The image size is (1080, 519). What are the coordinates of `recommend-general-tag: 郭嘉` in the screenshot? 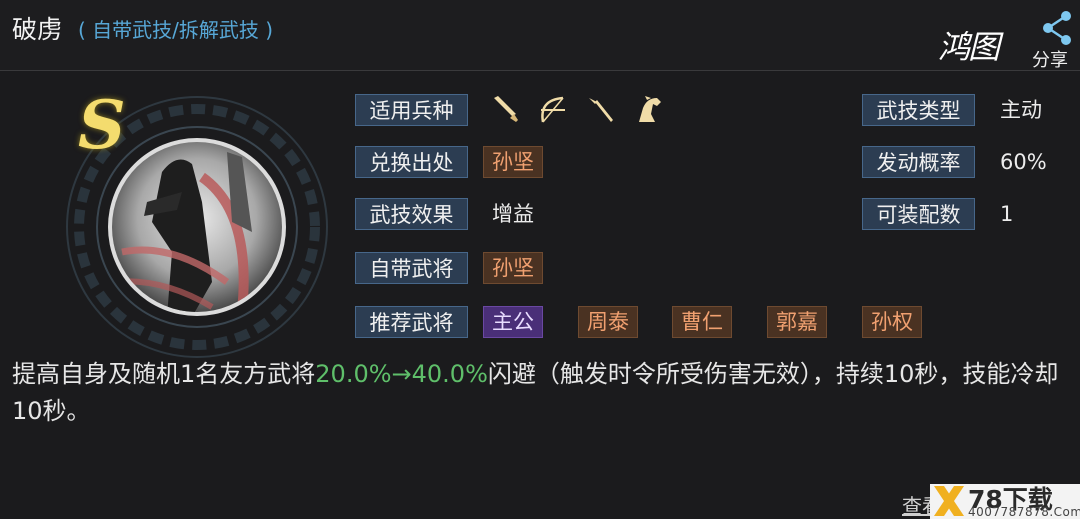 It's located at (797, 322).